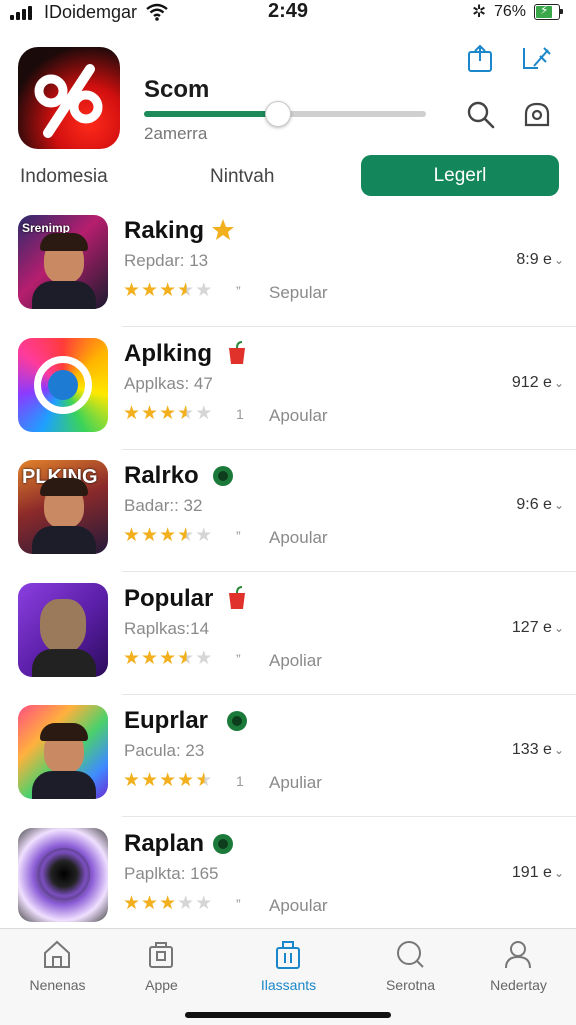  What do you see at coordinates (242, 177) in the screenshot?
I see `tab-nintvah: Nintvah` at bounding box center [242, 177].